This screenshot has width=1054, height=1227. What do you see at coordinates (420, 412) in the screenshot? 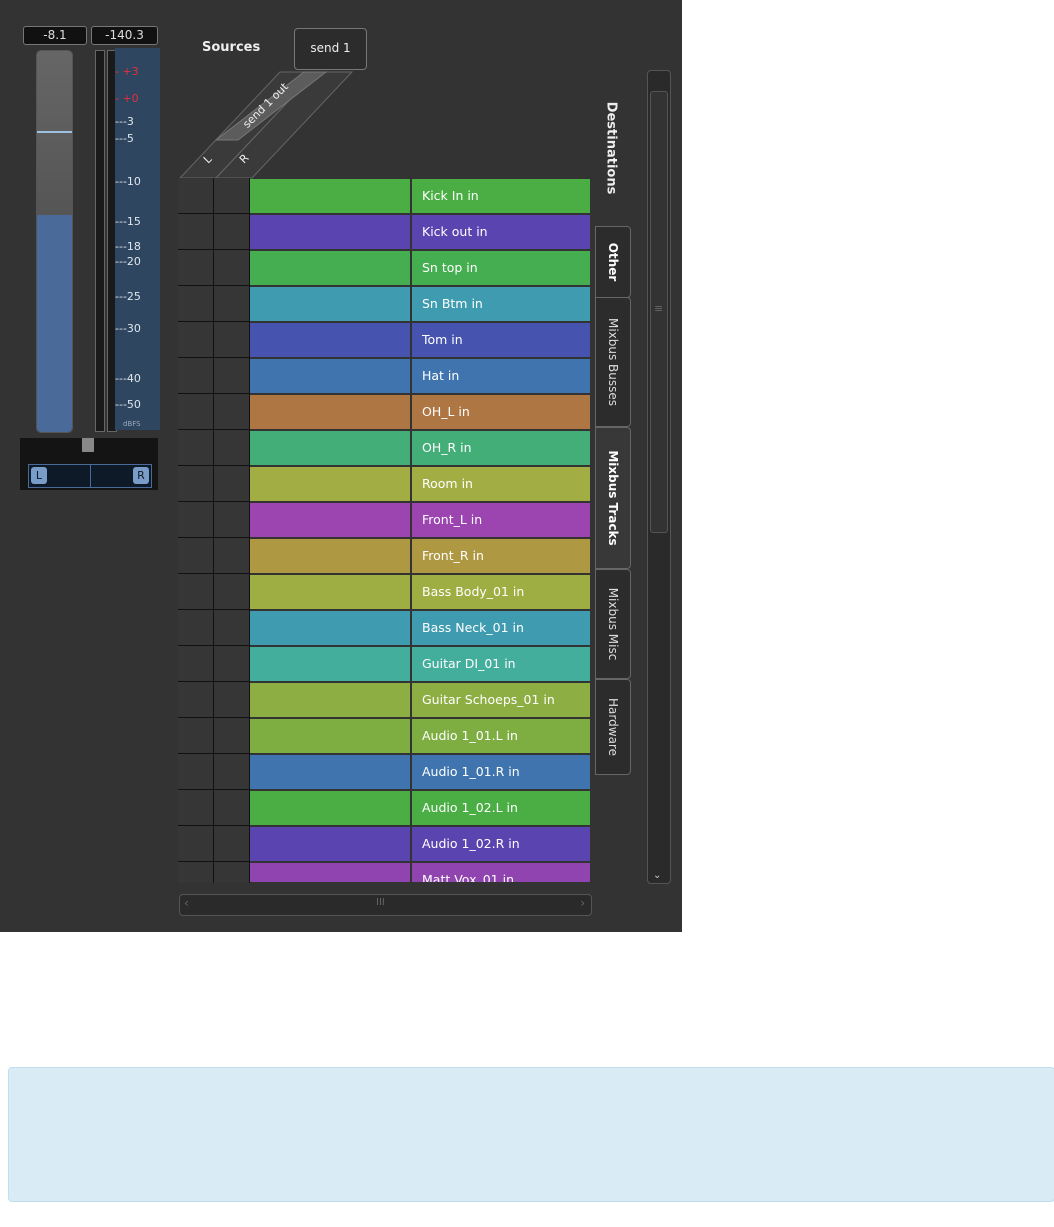
I see `destination-row: OH_L in` at bounding box center [420, 412].